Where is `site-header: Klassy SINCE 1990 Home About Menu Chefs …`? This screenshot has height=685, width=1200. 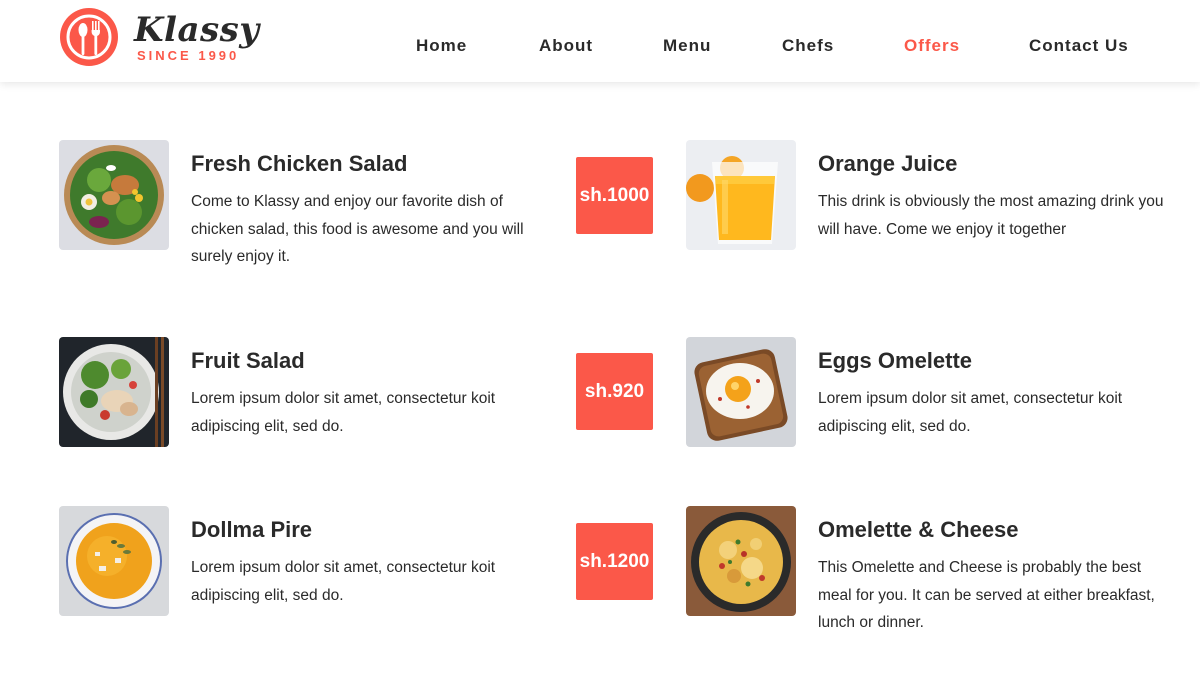 site-header: Klassy SINCE 1990 Home About Menu Chefs … is located at coordinates (600, 41).